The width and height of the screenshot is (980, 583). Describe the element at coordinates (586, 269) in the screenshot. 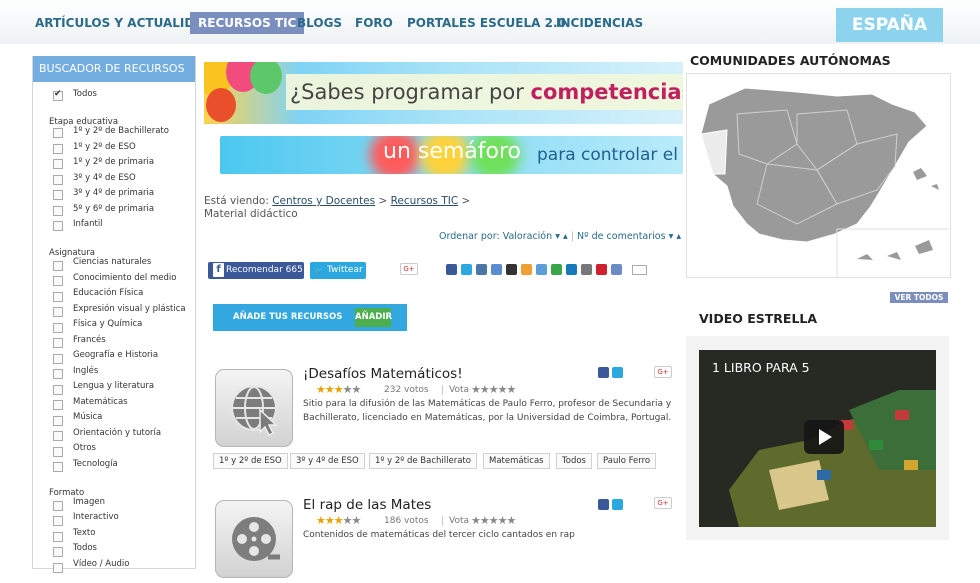

I see `google-icon` at that location.